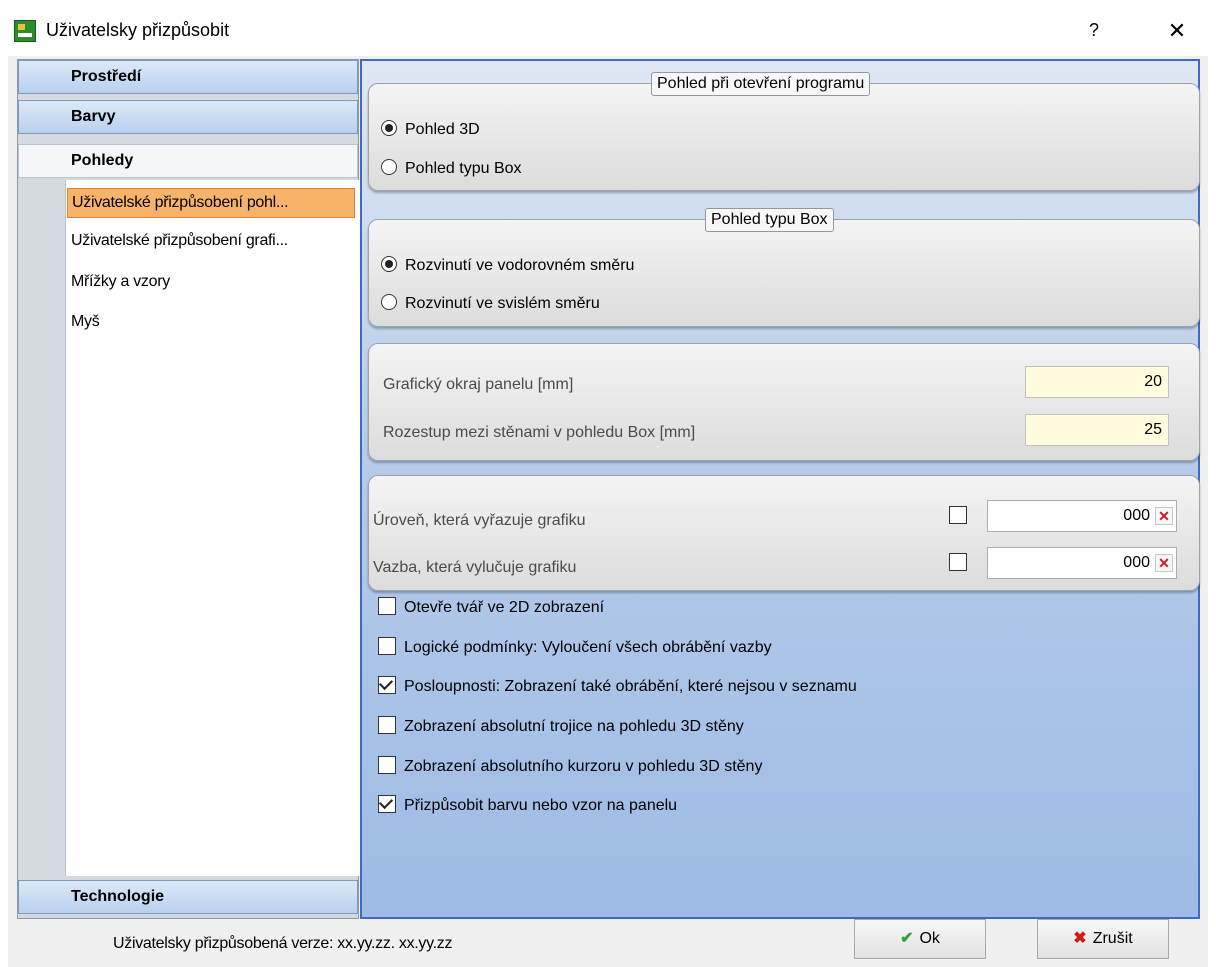 Image resolution: width=1216 pixels, height=967 pixels. Describe the element at coordinates (211, 282) in the screenshot. I see `nav-item-mrizky-vzory: Mřížky a vzory` at that location.